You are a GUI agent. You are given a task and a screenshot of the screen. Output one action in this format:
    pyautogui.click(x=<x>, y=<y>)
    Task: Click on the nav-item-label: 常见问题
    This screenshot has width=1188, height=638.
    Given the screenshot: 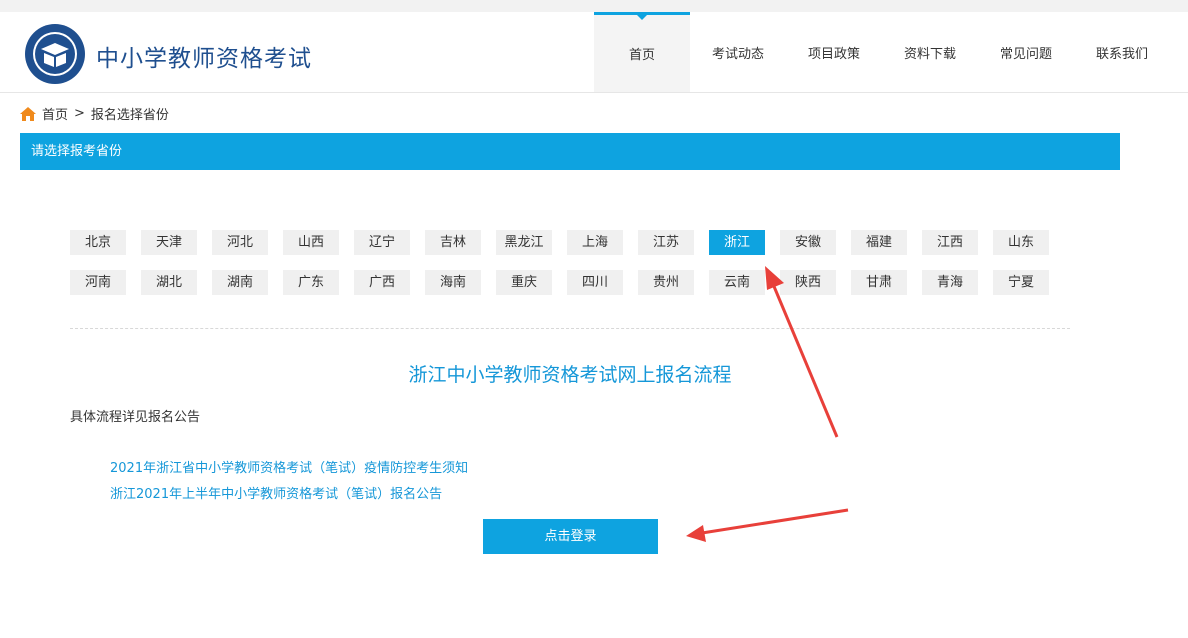 What is the action you would take?
    pyautogui.click(x=1025, y=54)
    